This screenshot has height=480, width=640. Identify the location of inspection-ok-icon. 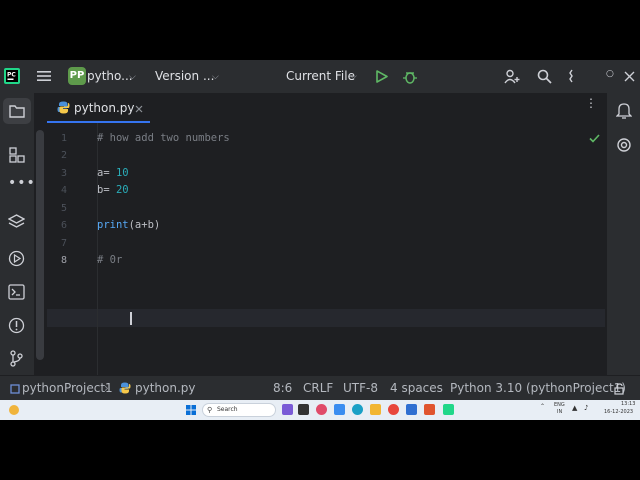
(594, 138).